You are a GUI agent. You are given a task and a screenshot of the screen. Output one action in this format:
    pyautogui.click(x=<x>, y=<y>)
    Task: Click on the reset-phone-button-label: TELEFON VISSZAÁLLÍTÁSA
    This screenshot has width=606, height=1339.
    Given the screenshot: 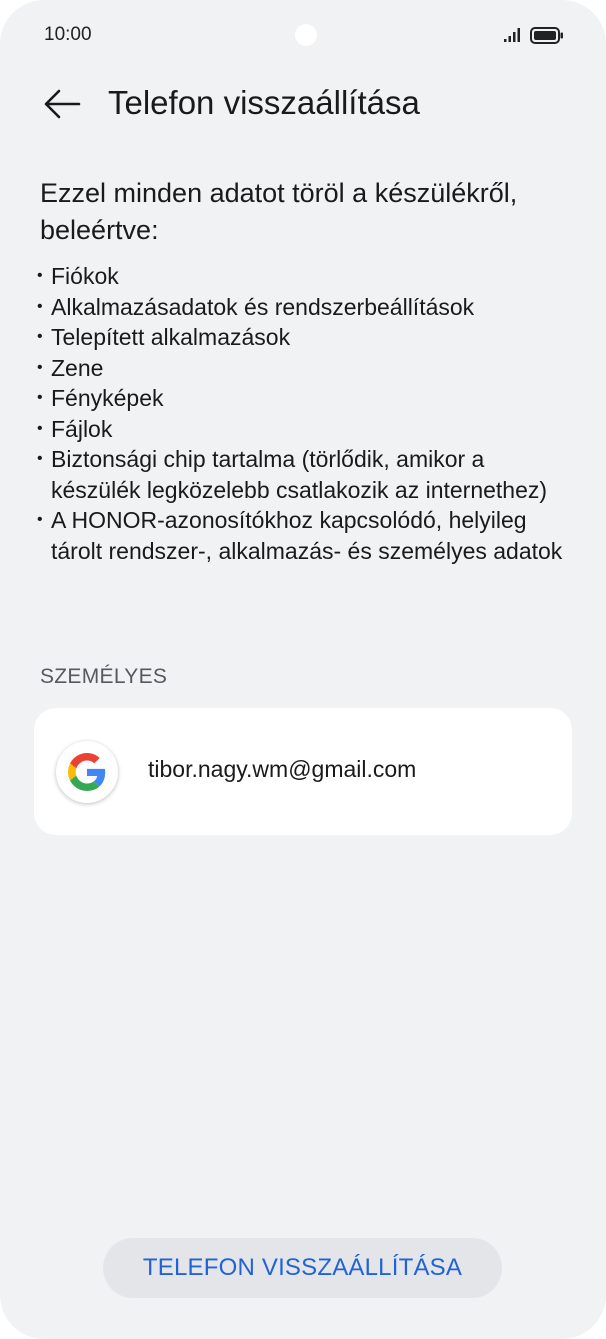 What is the action you would take?
    pyautogui.click(x=302, y=1267)
    